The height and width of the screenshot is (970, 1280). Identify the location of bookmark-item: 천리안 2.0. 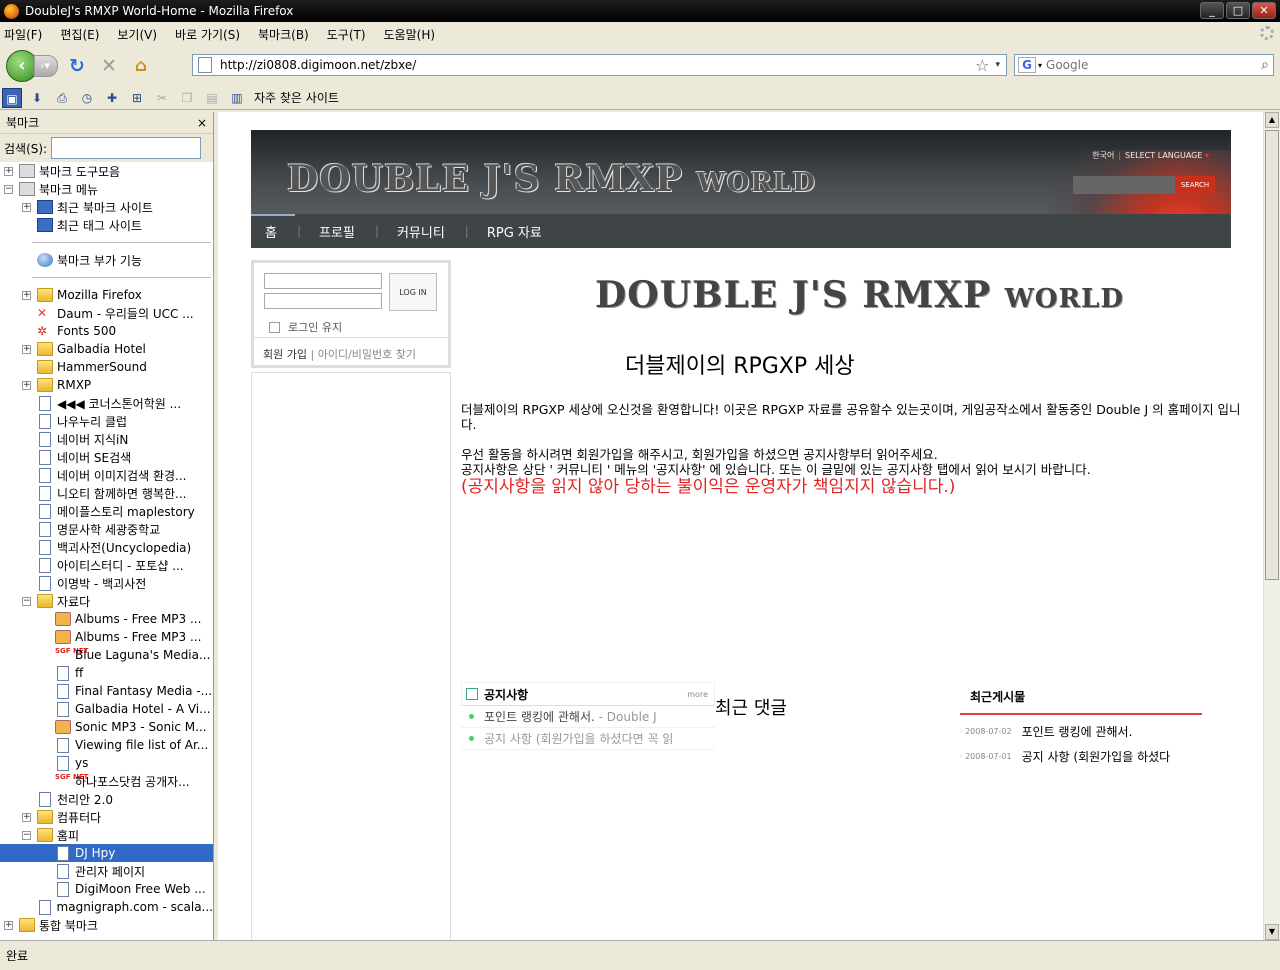
(106, 799).